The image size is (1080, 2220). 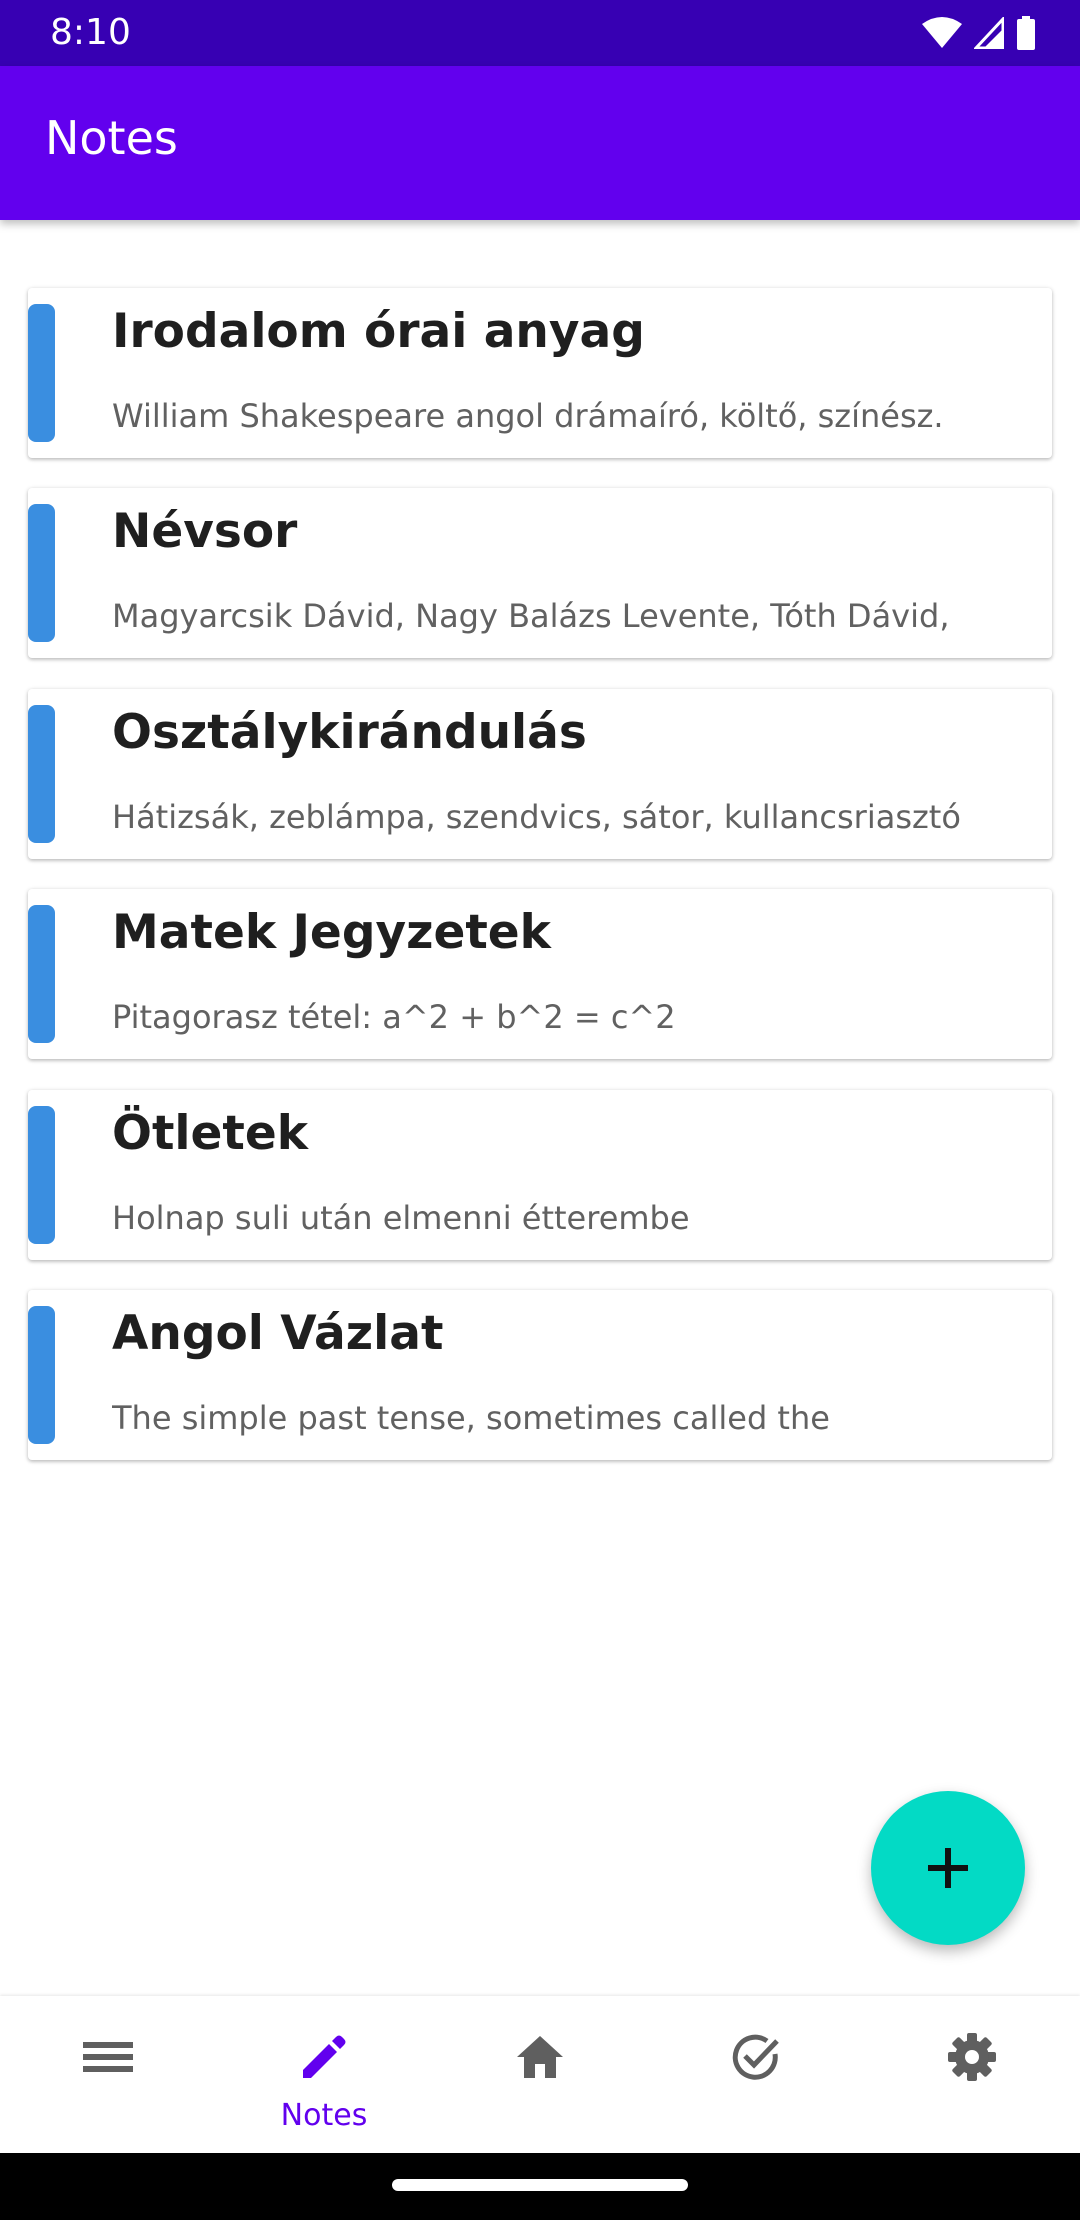 What do you see at coordinates (108, 2074) in the screenshot?
I see `nav-item-menu` at bounding box center [108, 2074].